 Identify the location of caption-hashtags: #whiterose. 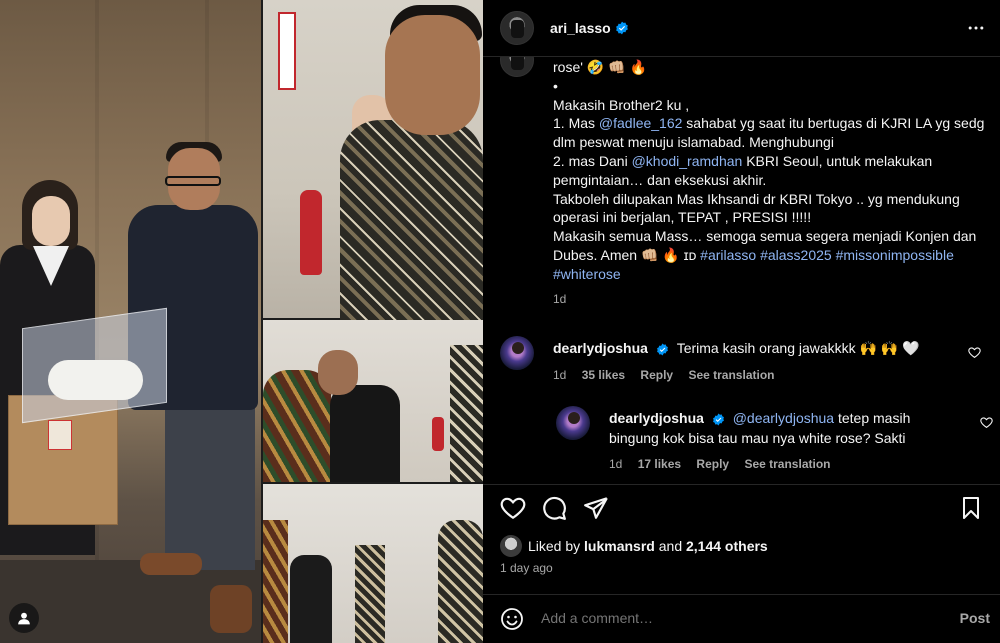
(587, 274).